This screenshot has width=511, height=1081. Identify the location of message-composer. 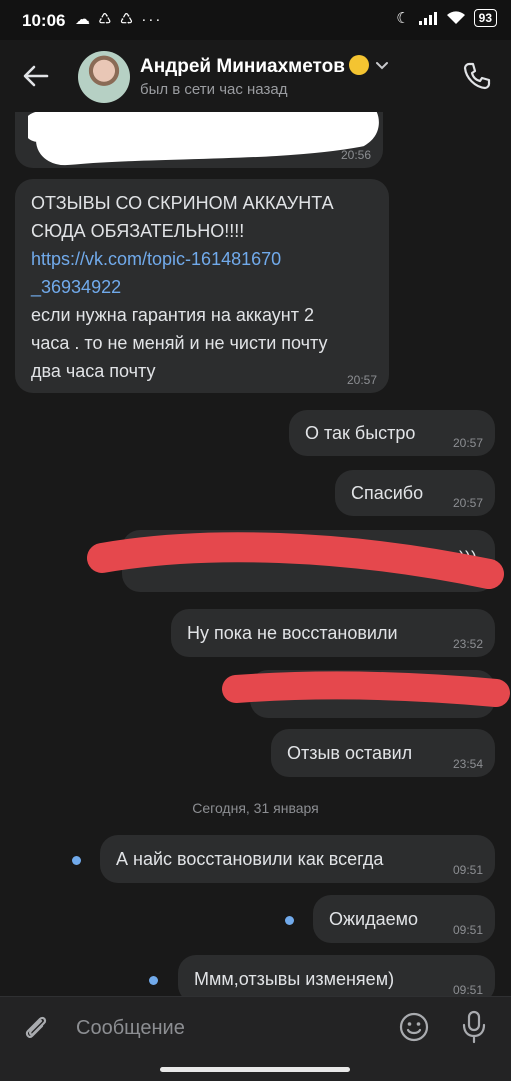
(255, 1038).